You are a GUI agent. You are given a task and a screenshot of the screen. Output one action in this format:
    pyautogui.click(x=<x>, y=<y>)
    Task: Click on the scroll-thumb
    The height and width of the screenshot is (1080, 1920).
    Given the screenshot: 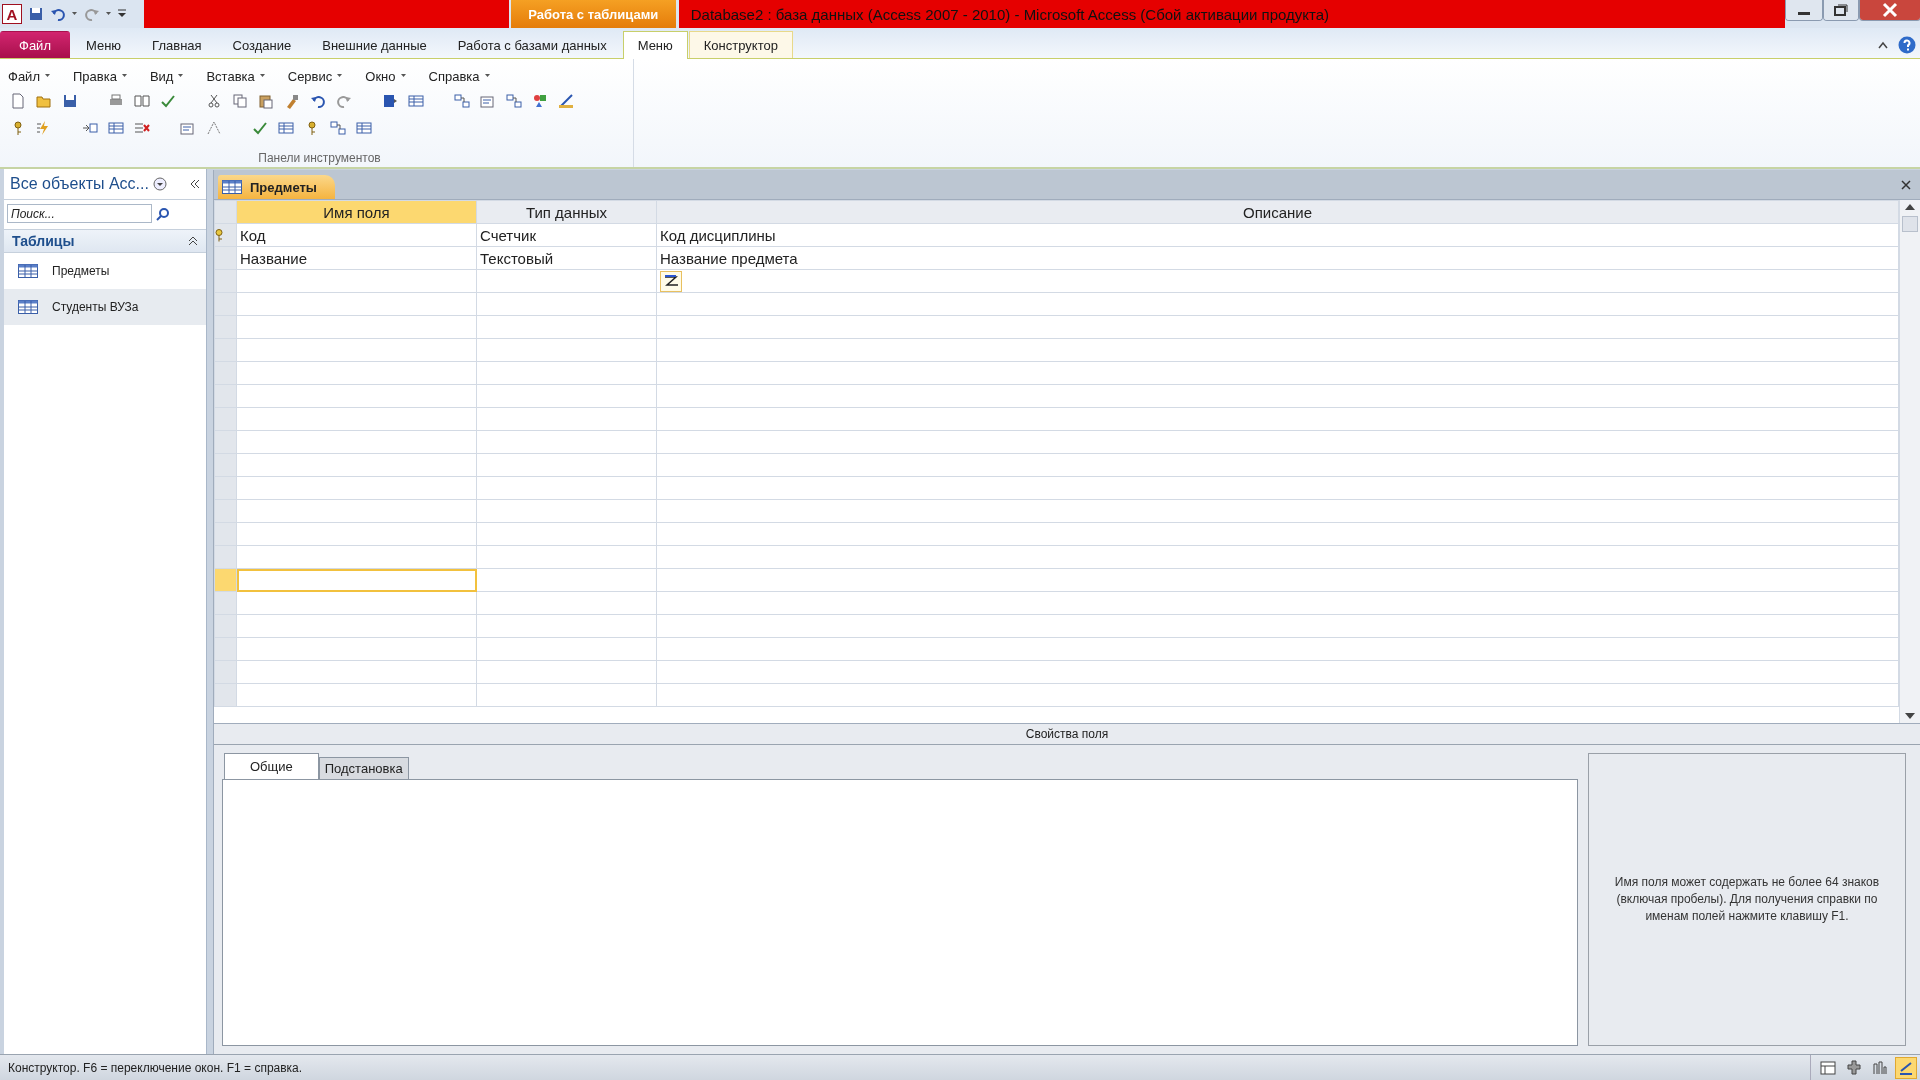 What is the action you would take?
    pyautogui.click(x=1910, y=224)
    